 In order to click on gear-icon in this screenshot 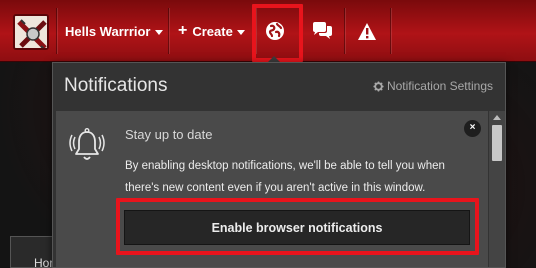, I will do `click(378, 86)`.